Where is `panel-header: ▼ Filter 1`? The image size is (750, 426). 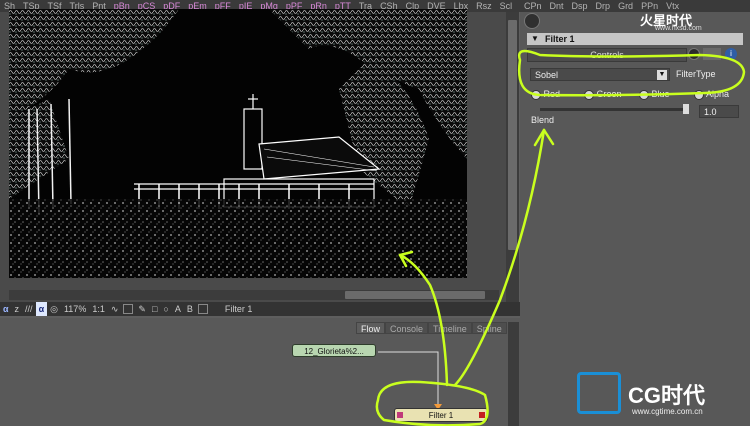
panel-header: ▼ Filter 1 is located at coordinates (635, 39).